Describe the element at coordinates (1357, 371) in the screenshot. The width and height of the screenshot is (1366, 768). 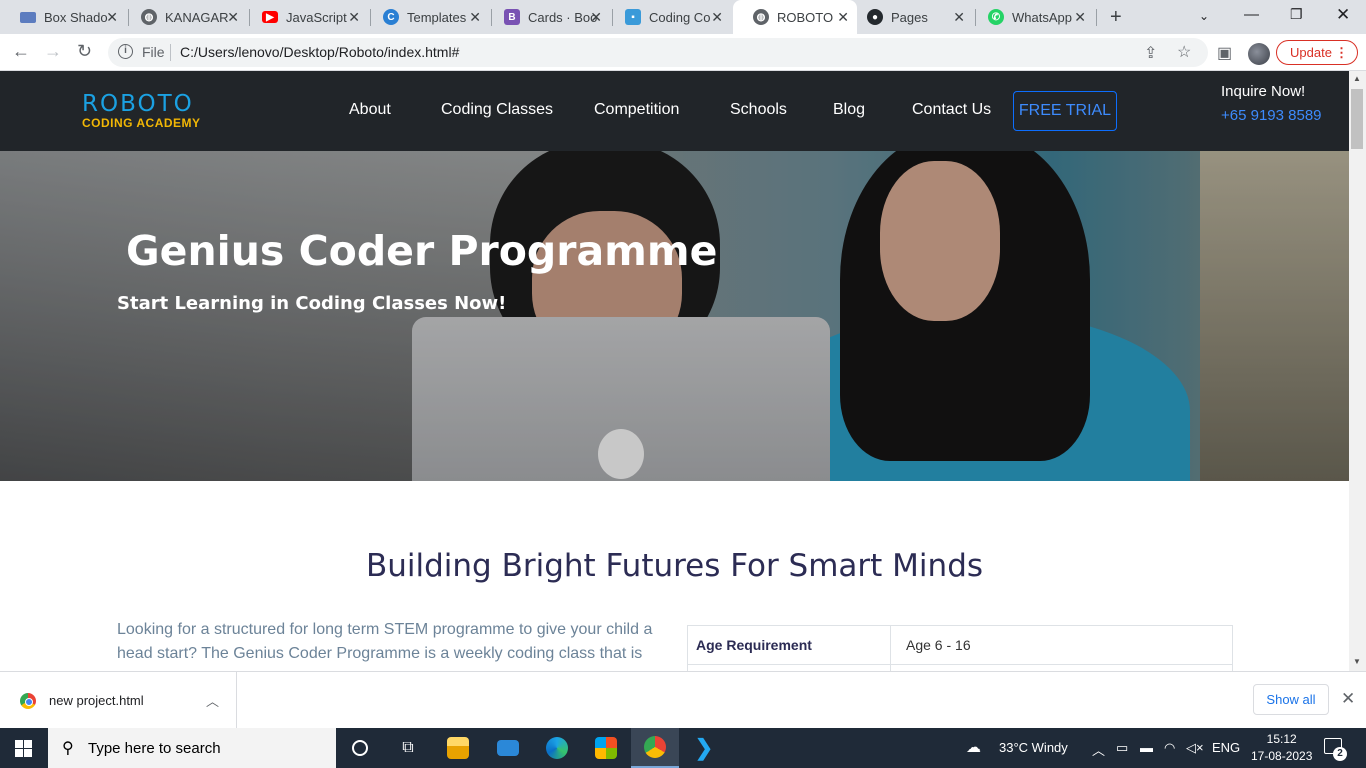
I see `page-scrollbar: ▲ ▼` at that location.